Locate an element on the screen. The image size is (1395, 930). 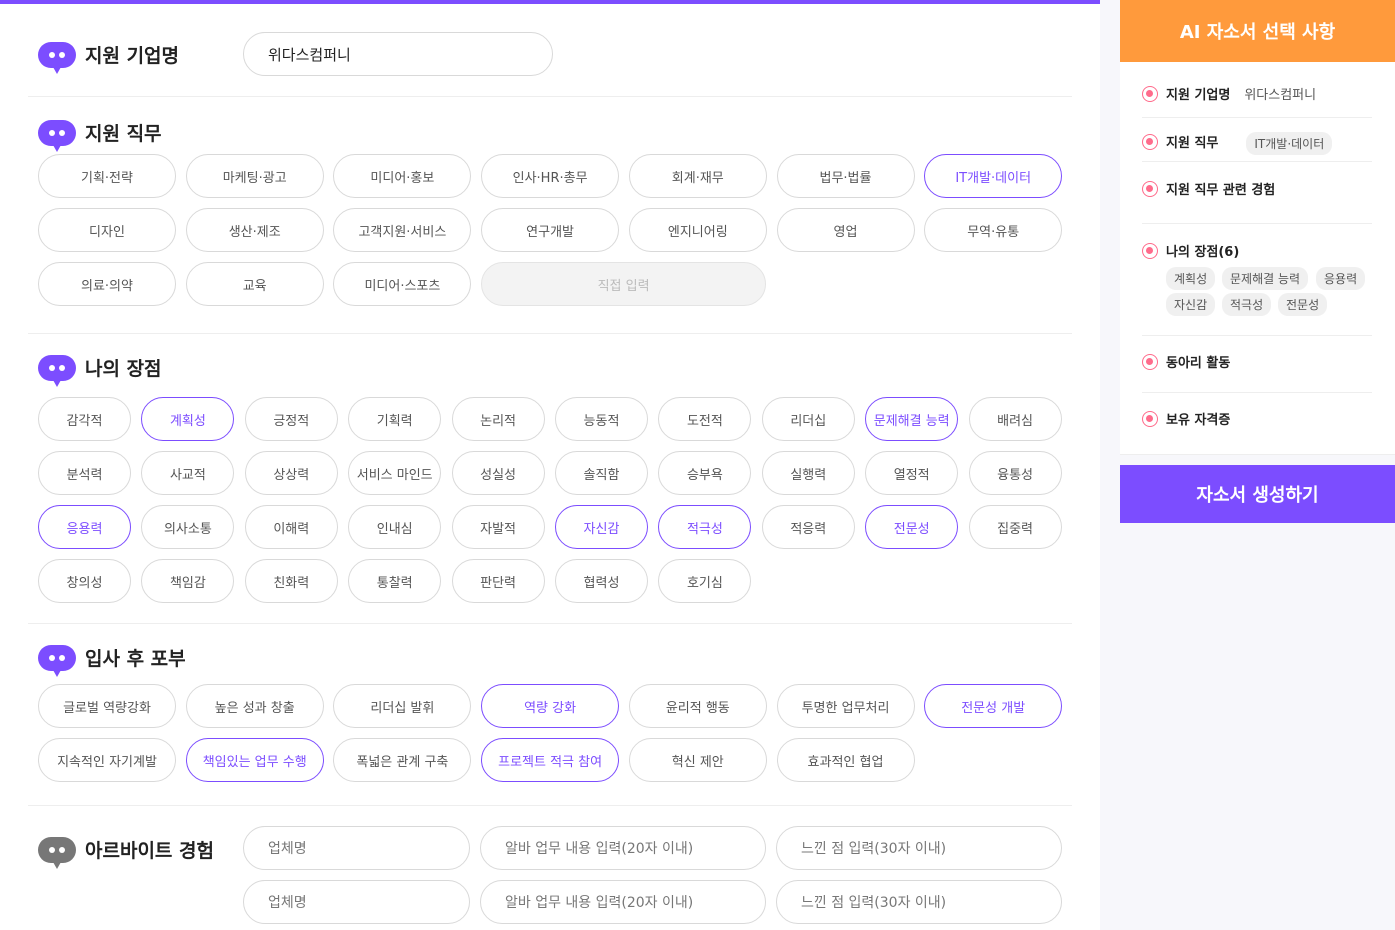
strength-option: 창의성 is located at coordinates (84, 581).